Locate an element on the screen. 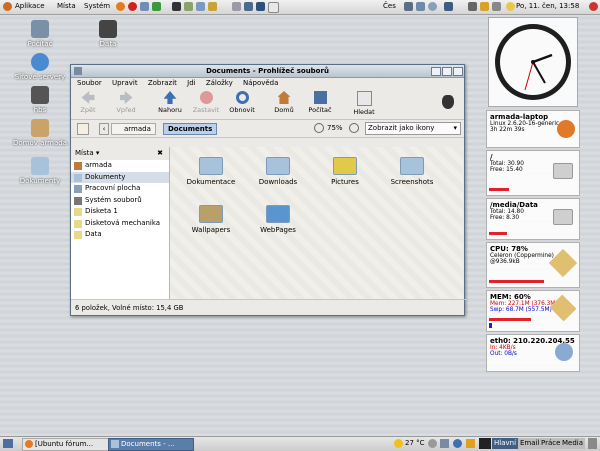  desktop-icon-hbs: hbs is located at coordinates (40, 100).